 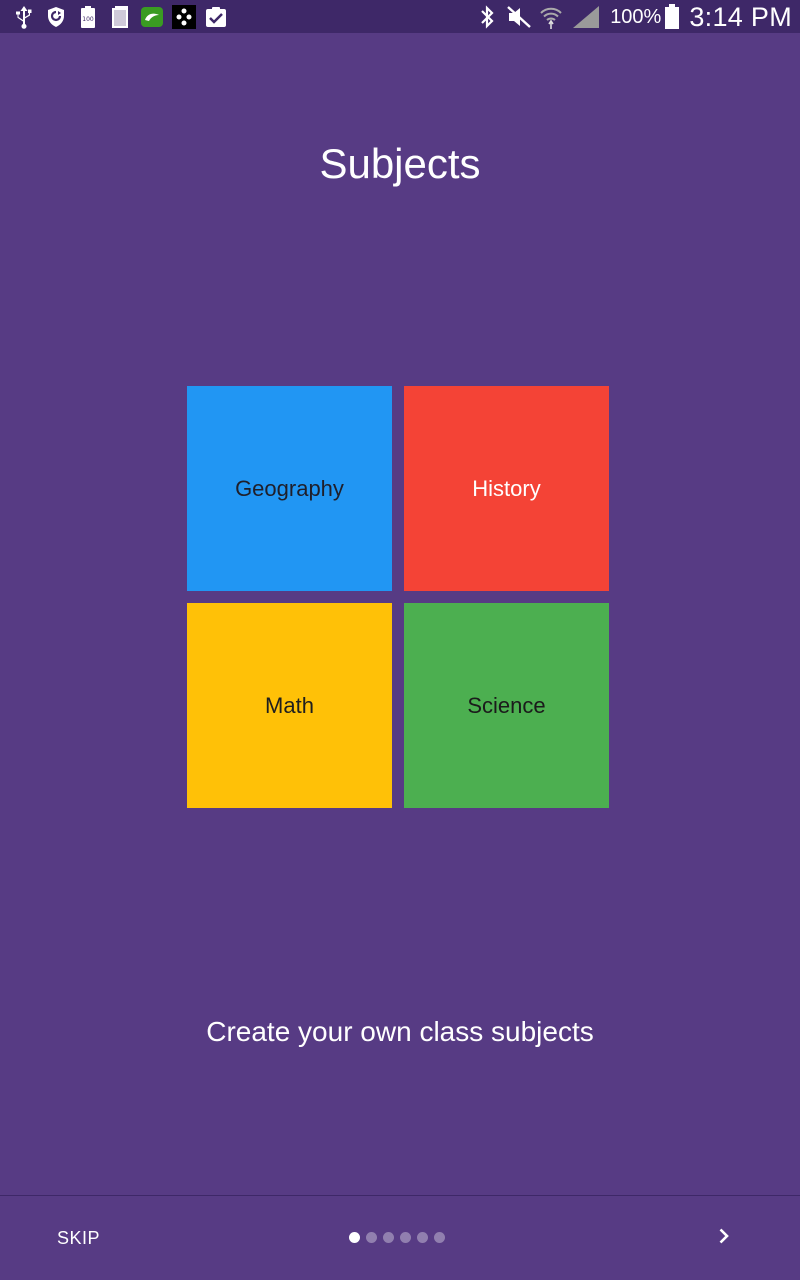 I want to click on subject-tile-history: History, so click(x=506, y=488).